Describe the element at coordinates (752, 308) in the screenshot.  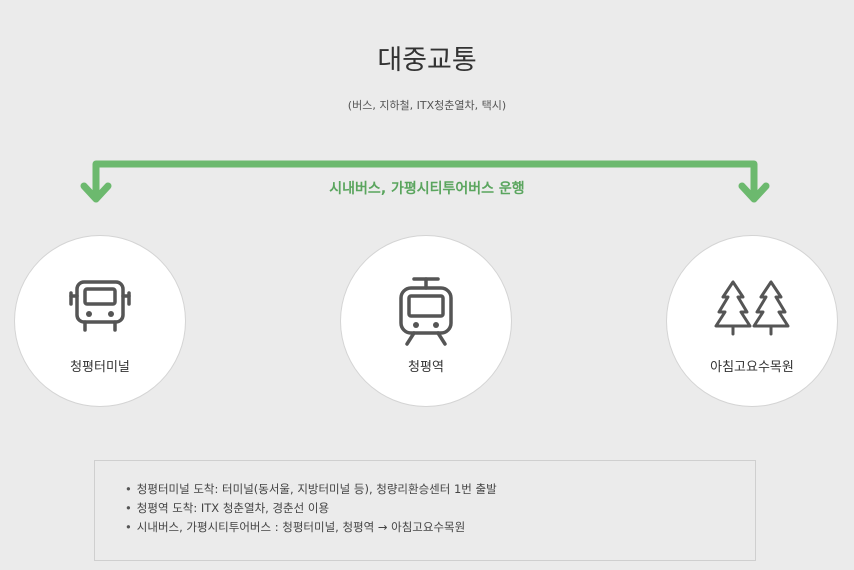
I see `trees-icon` at that location.